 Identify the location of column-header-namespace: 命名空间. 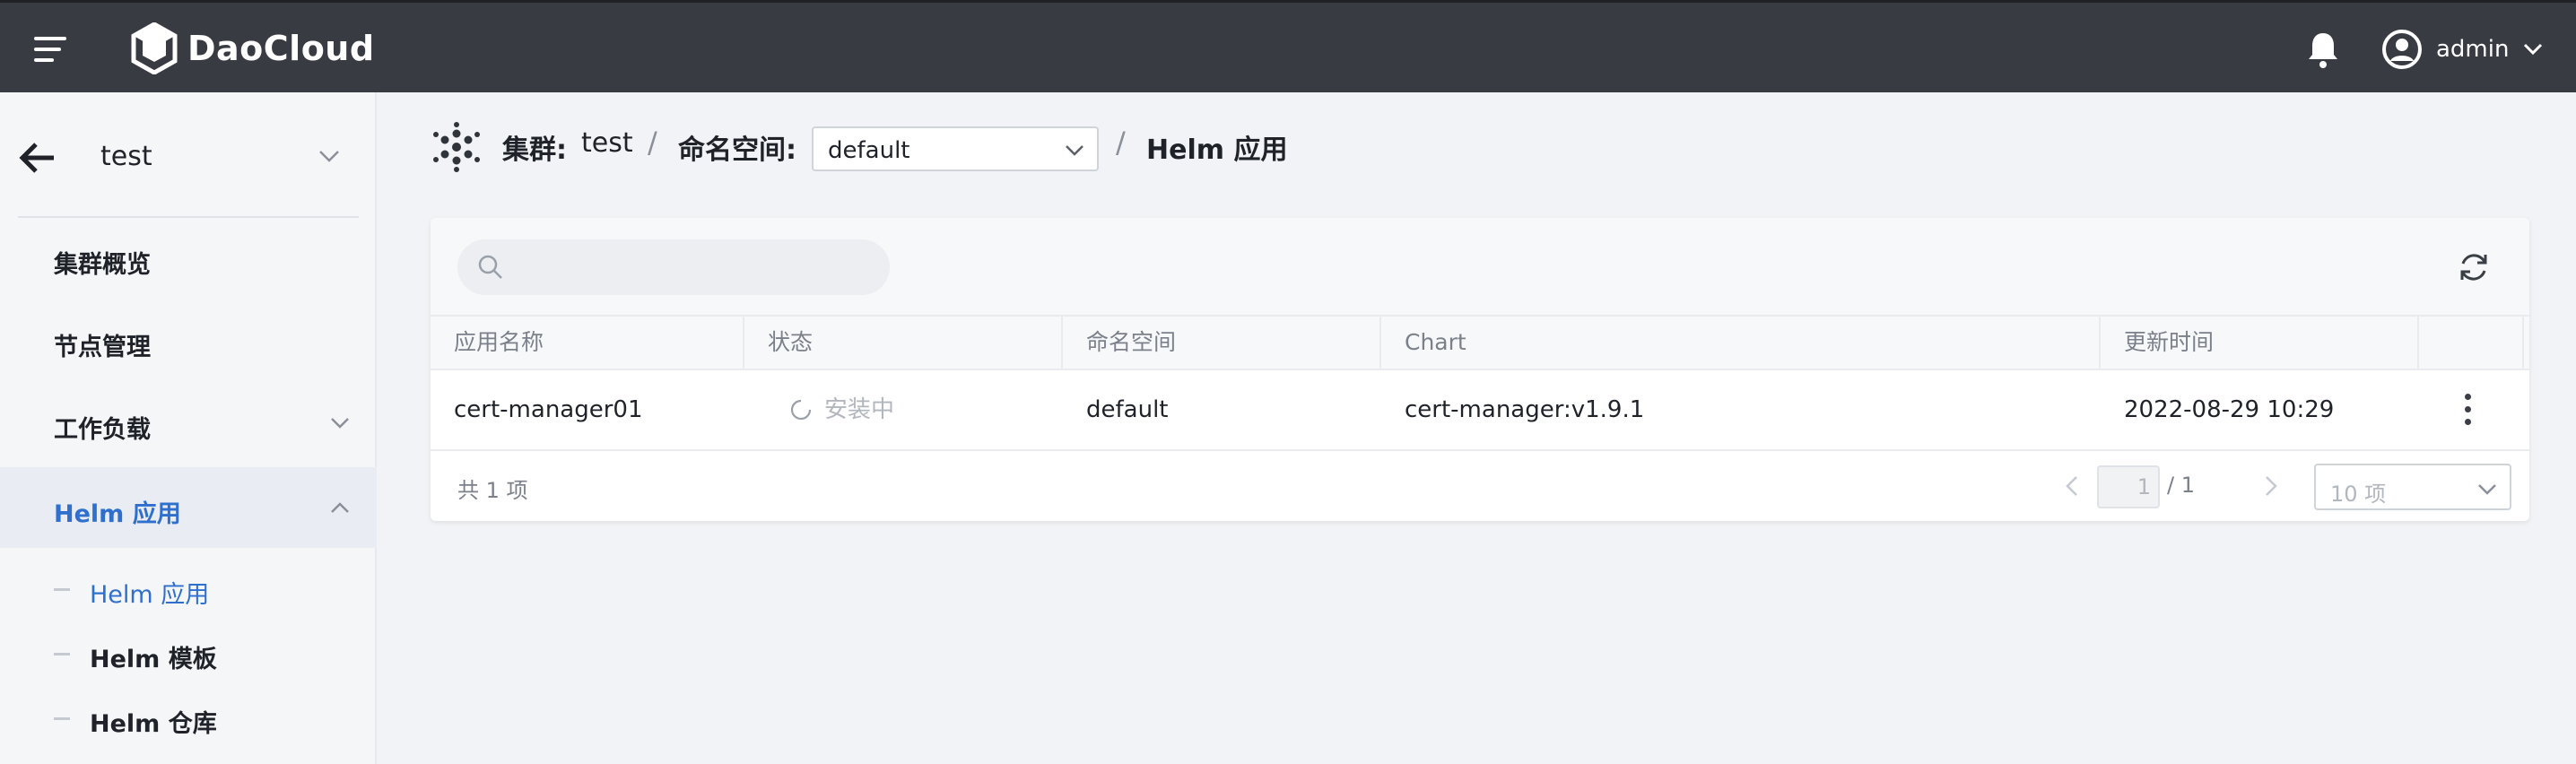
(1222, 343).